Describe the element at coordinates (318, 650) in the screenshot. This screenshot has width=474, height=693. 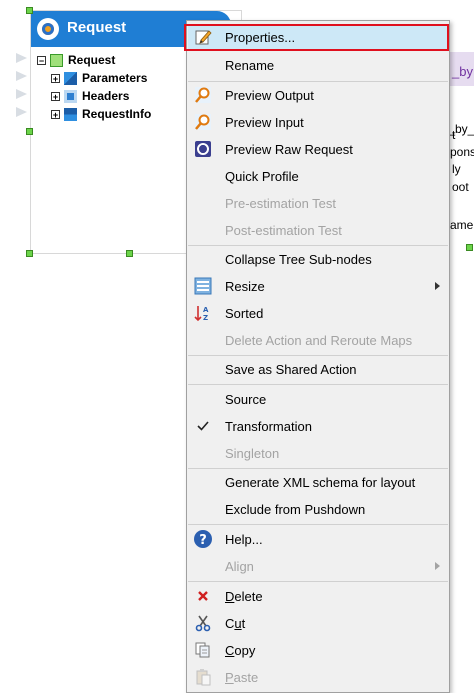
I see `menu-item-copy: Copy` at that location.